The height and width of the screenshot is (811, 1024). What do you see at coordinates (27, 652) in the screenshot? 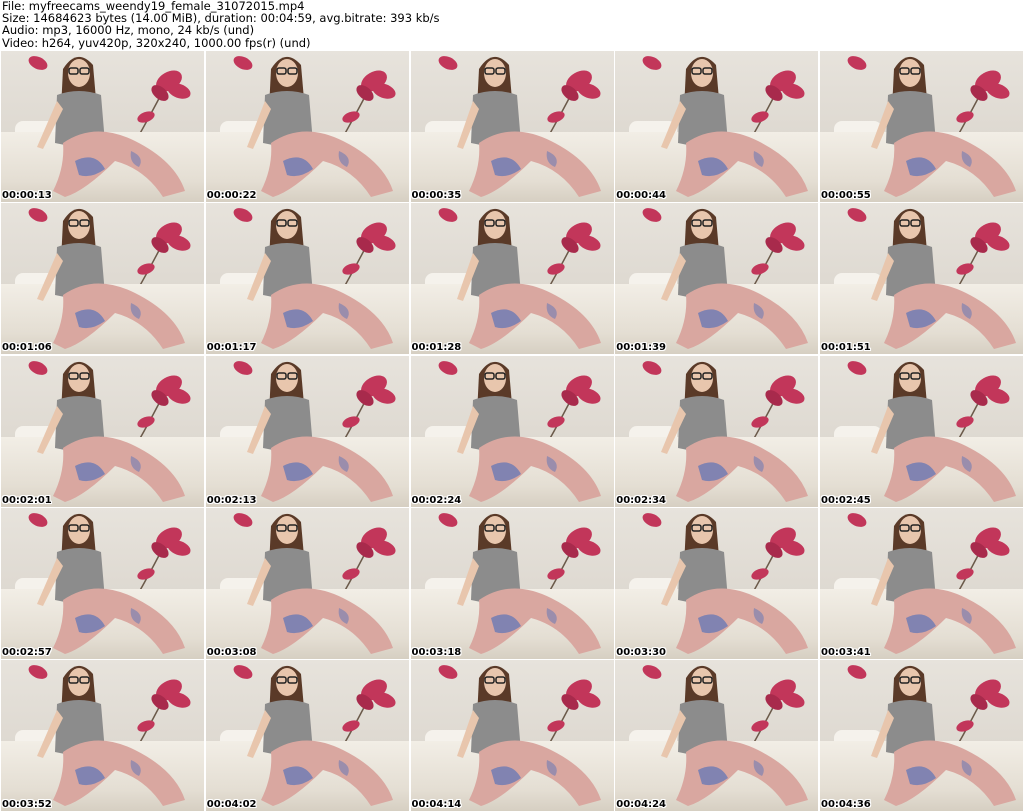
I see `thumbnail-timestamp: 00:02:57` at bounding box center [27, 652].